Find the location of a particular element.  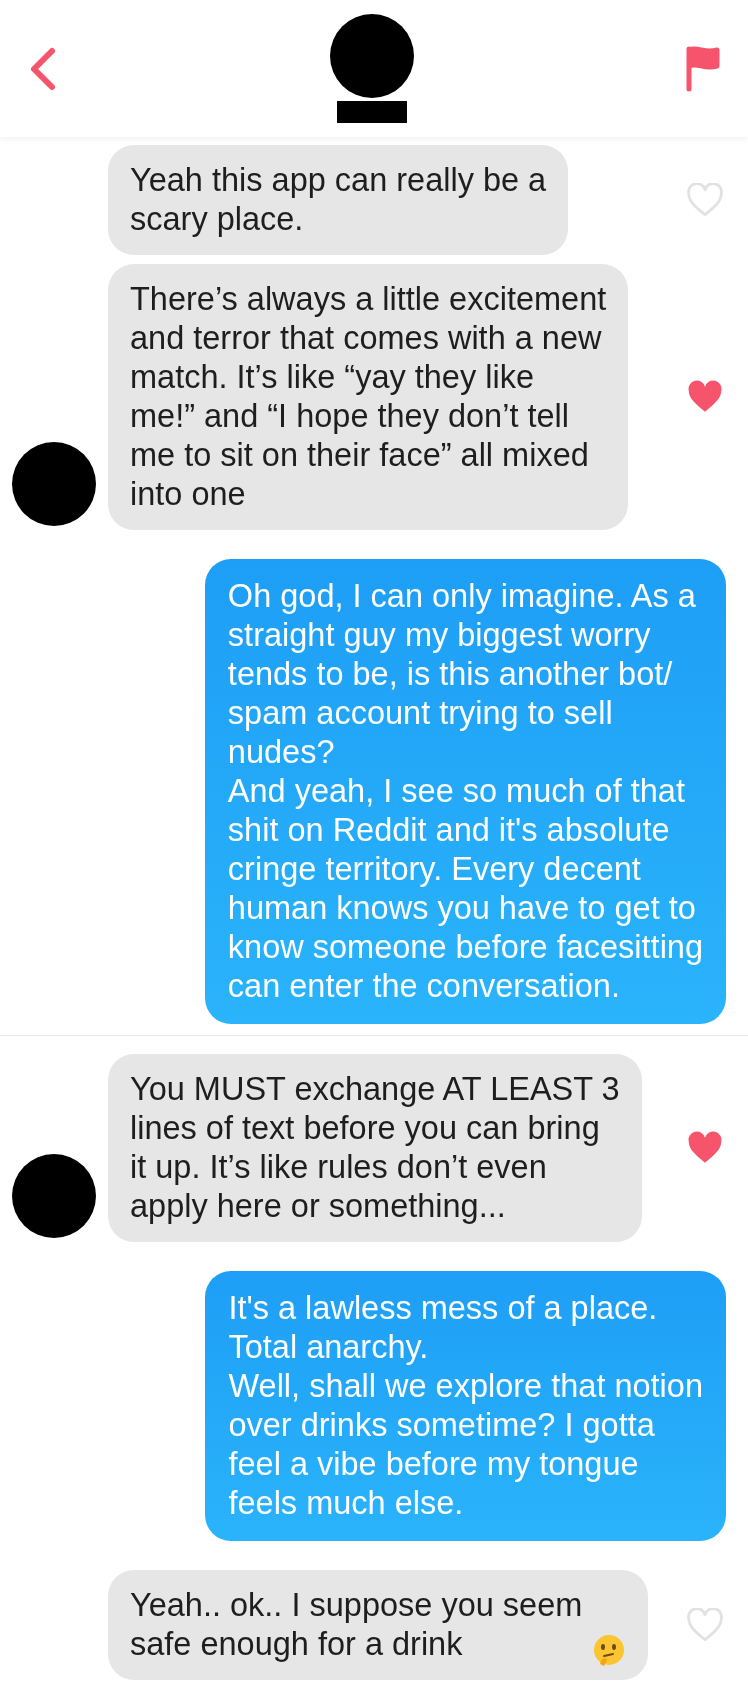

message-text: There’s always a little excitement and terror that comes with a new match. It’s like “yay they like me!” and “I hope they don’t tell me to sit on their face” all mixed into one is located at coordinates (368, 397).